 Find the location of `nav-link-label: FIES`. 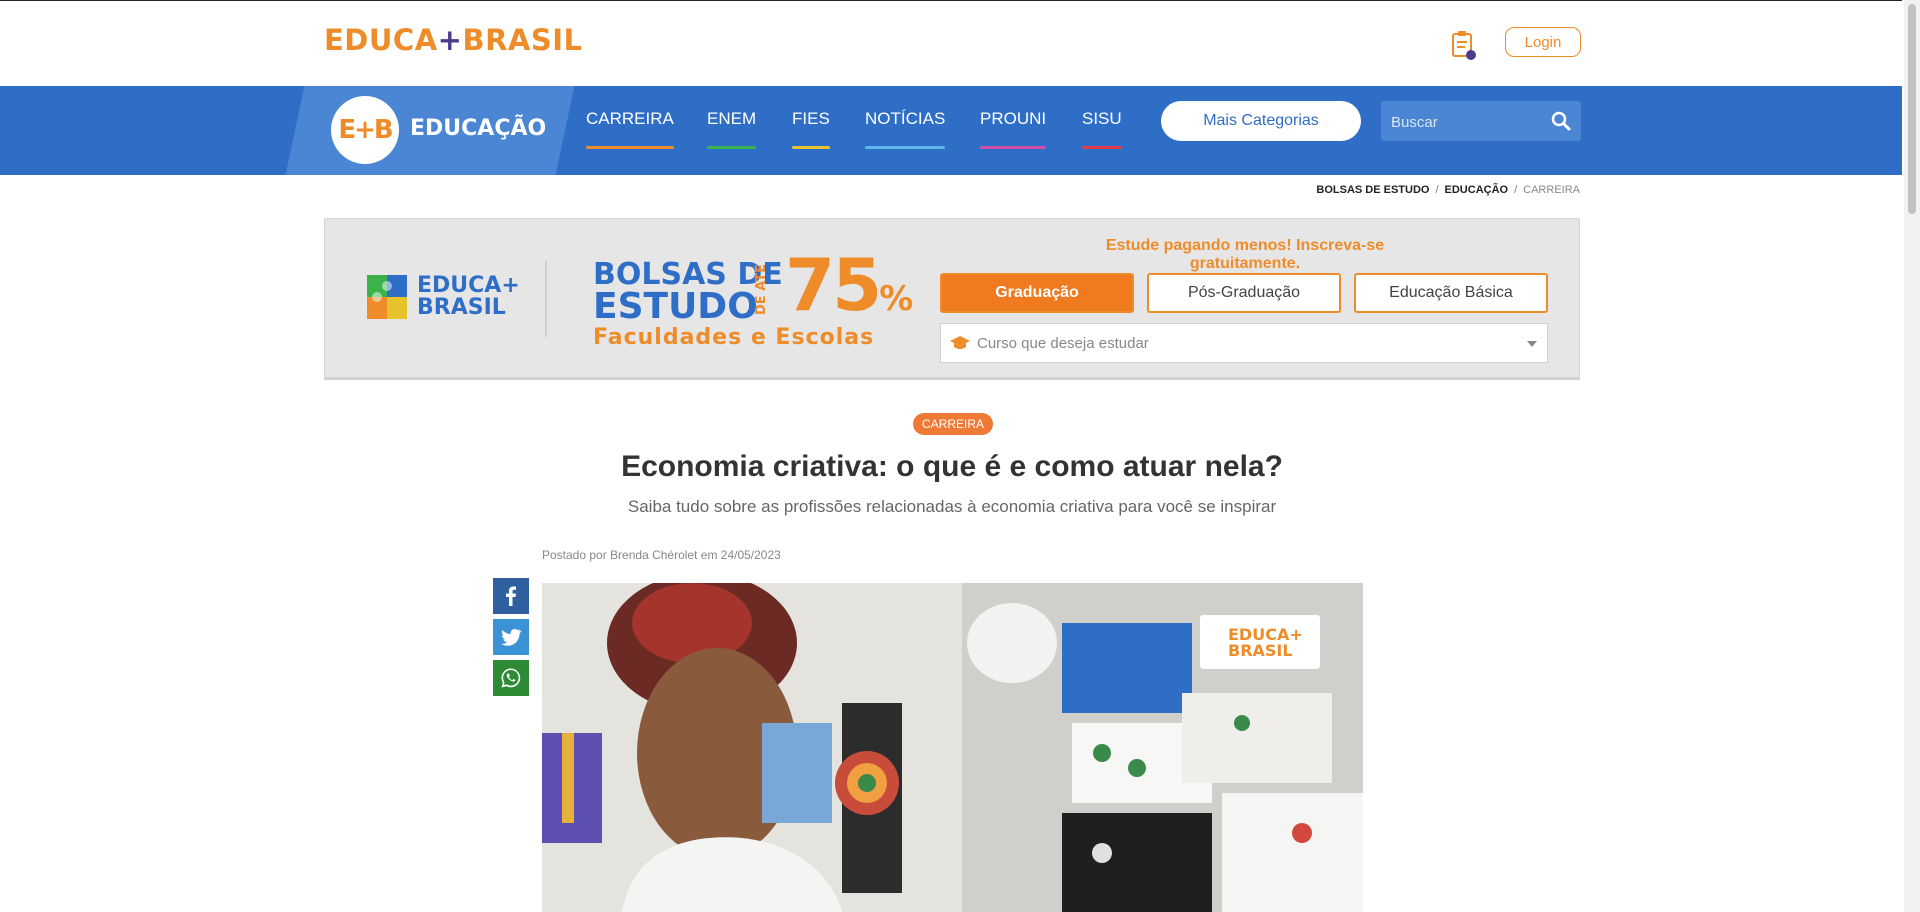

nav-link-label: FIES is located at coordinates (811, 118).